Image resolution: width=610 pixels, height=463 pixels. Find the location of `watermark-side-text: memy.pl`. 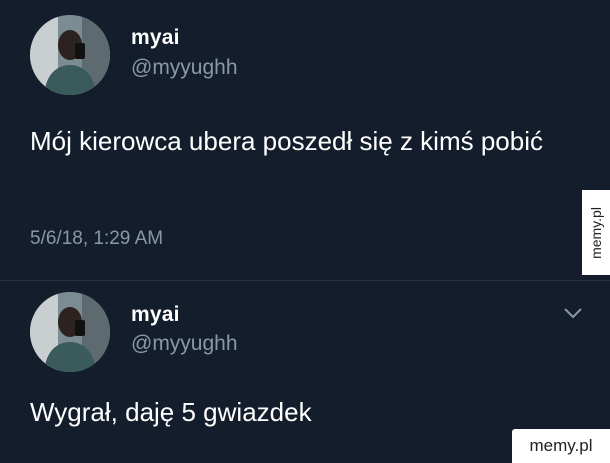

watermark-side-text: memy.pl is located at coordinates (596, 232).